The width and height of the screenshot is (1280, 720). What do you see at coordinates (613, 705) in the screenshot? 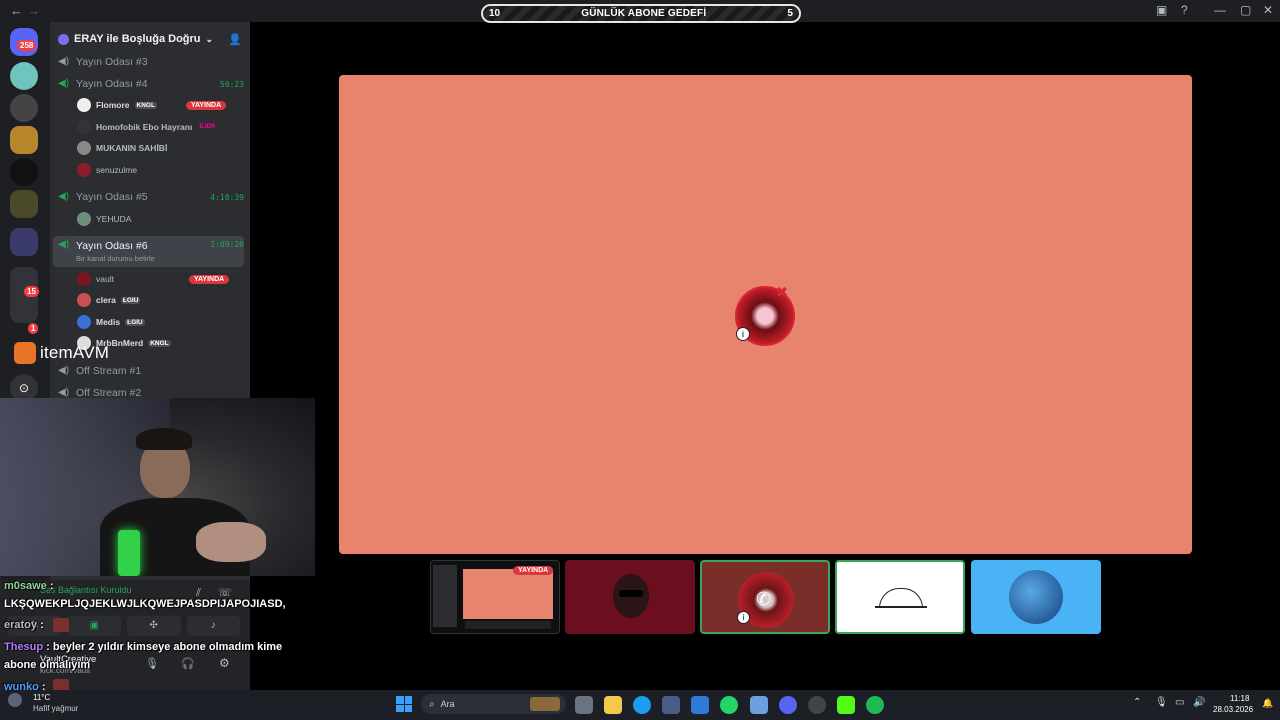
I see `file-explorer-icon` at bounding box center [613, 705].